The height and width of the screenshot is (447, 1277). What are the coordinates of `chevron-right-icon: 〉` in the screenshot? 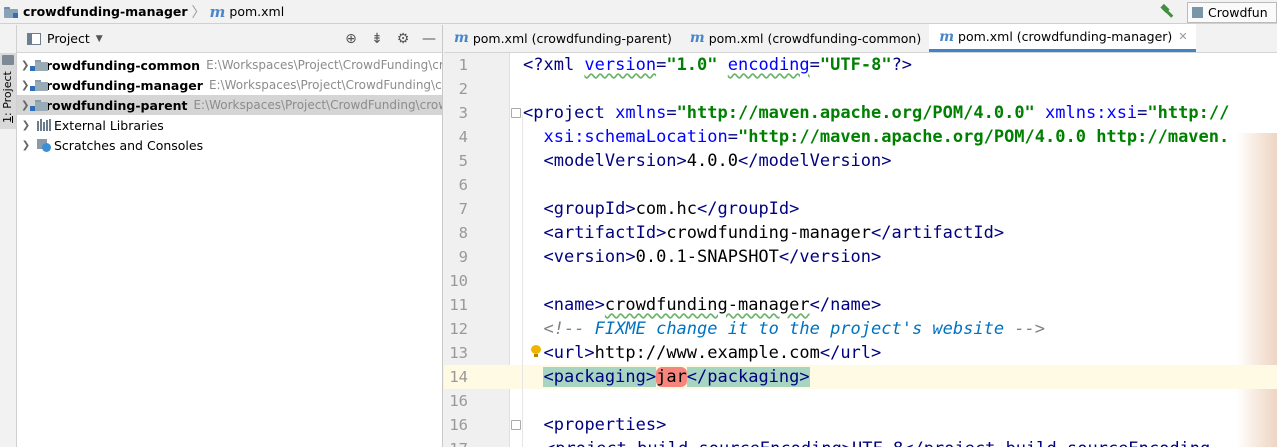 It's located at (198, 12).